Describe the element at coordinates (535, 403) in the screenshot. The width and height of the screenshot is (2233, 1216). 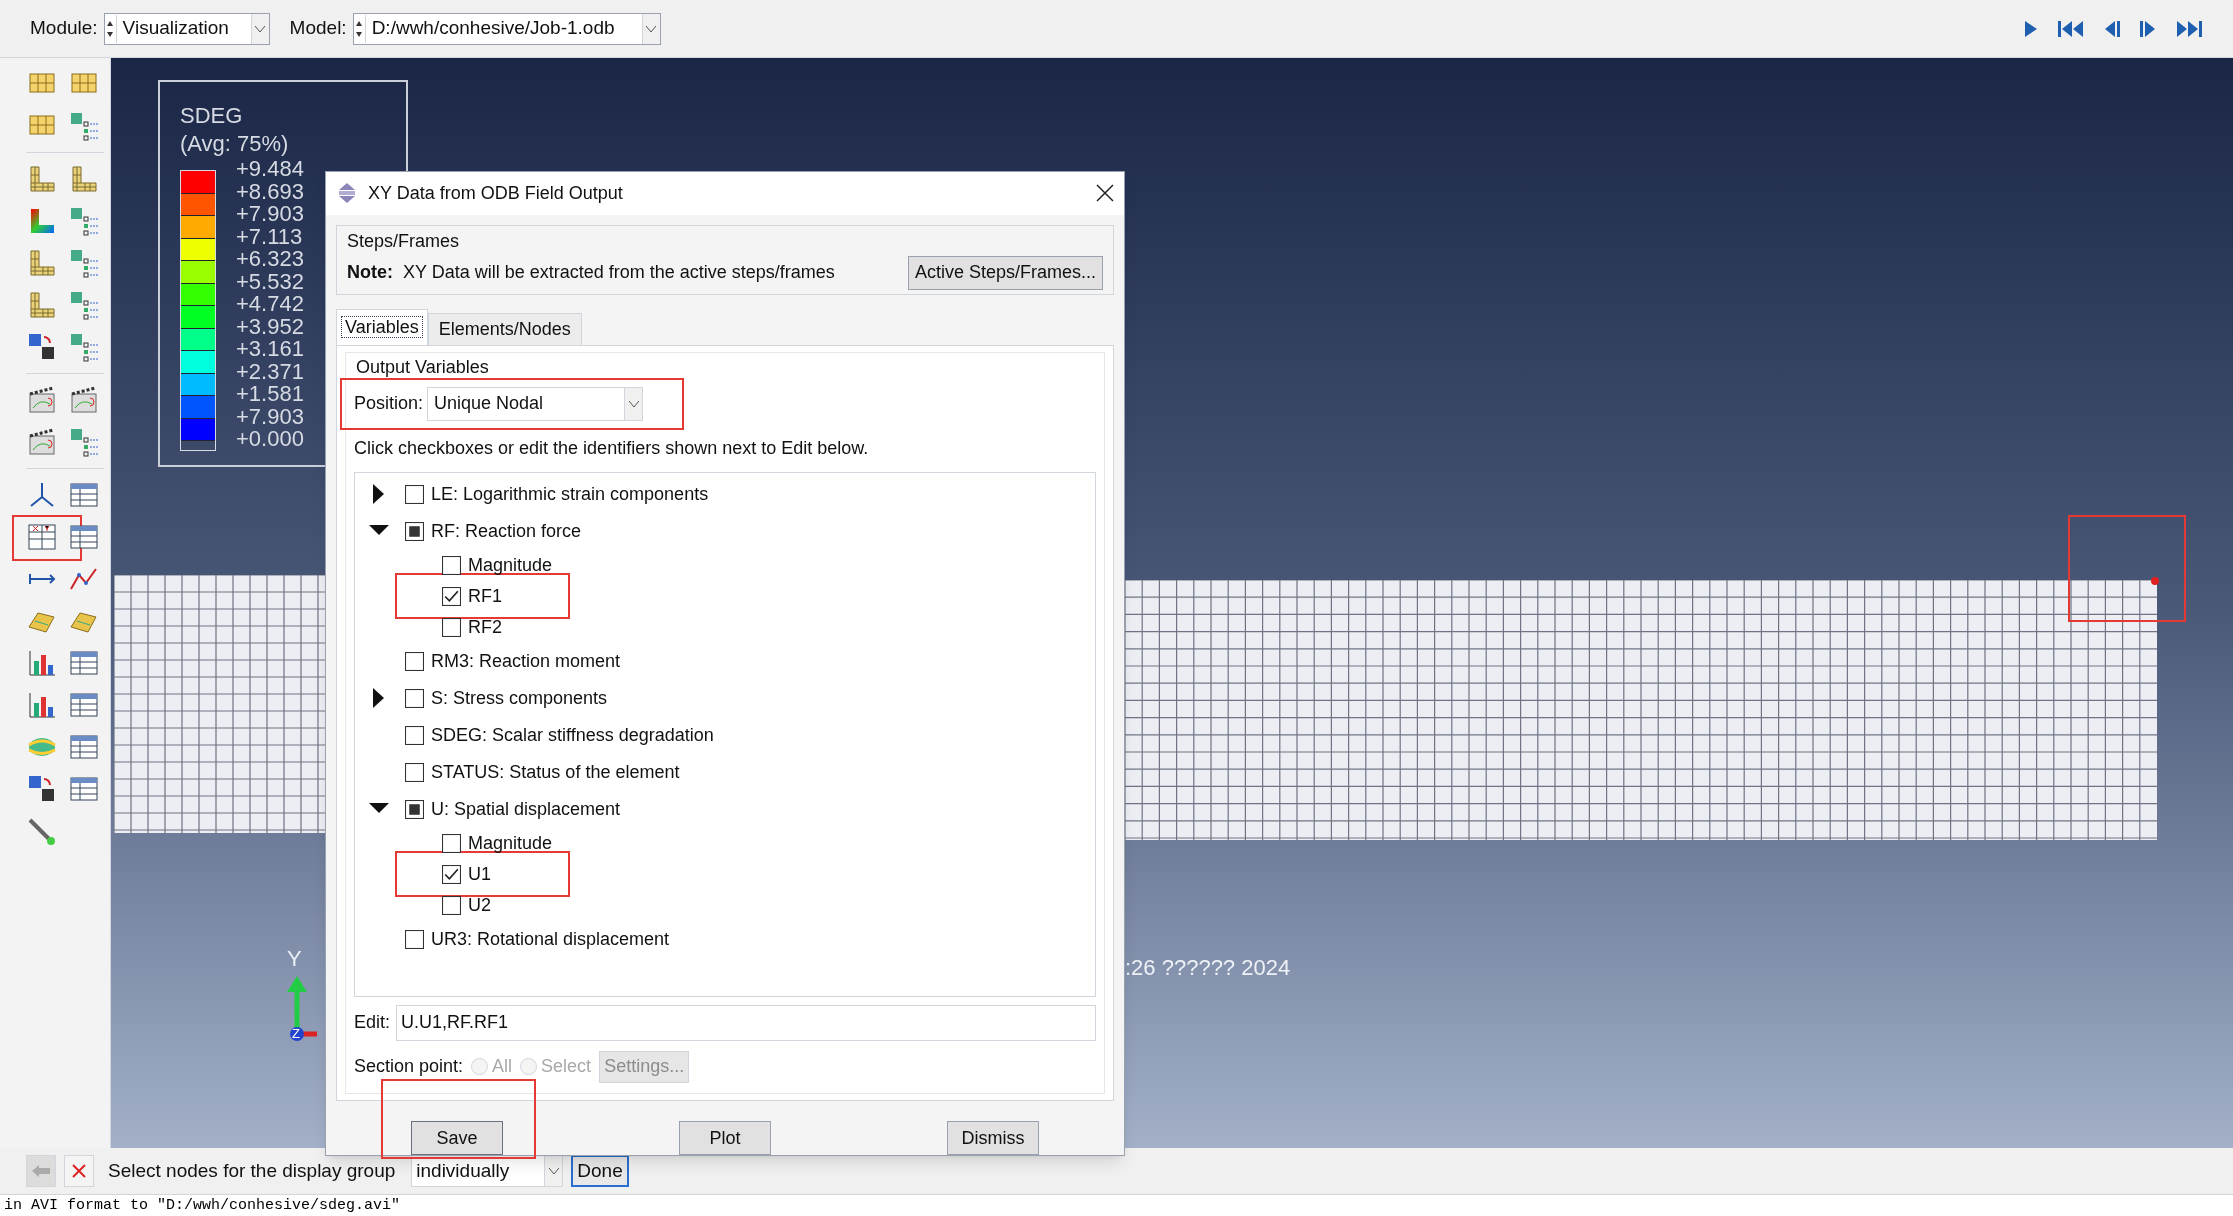
I see `position-dropdown: Unique Nodal` at that location.